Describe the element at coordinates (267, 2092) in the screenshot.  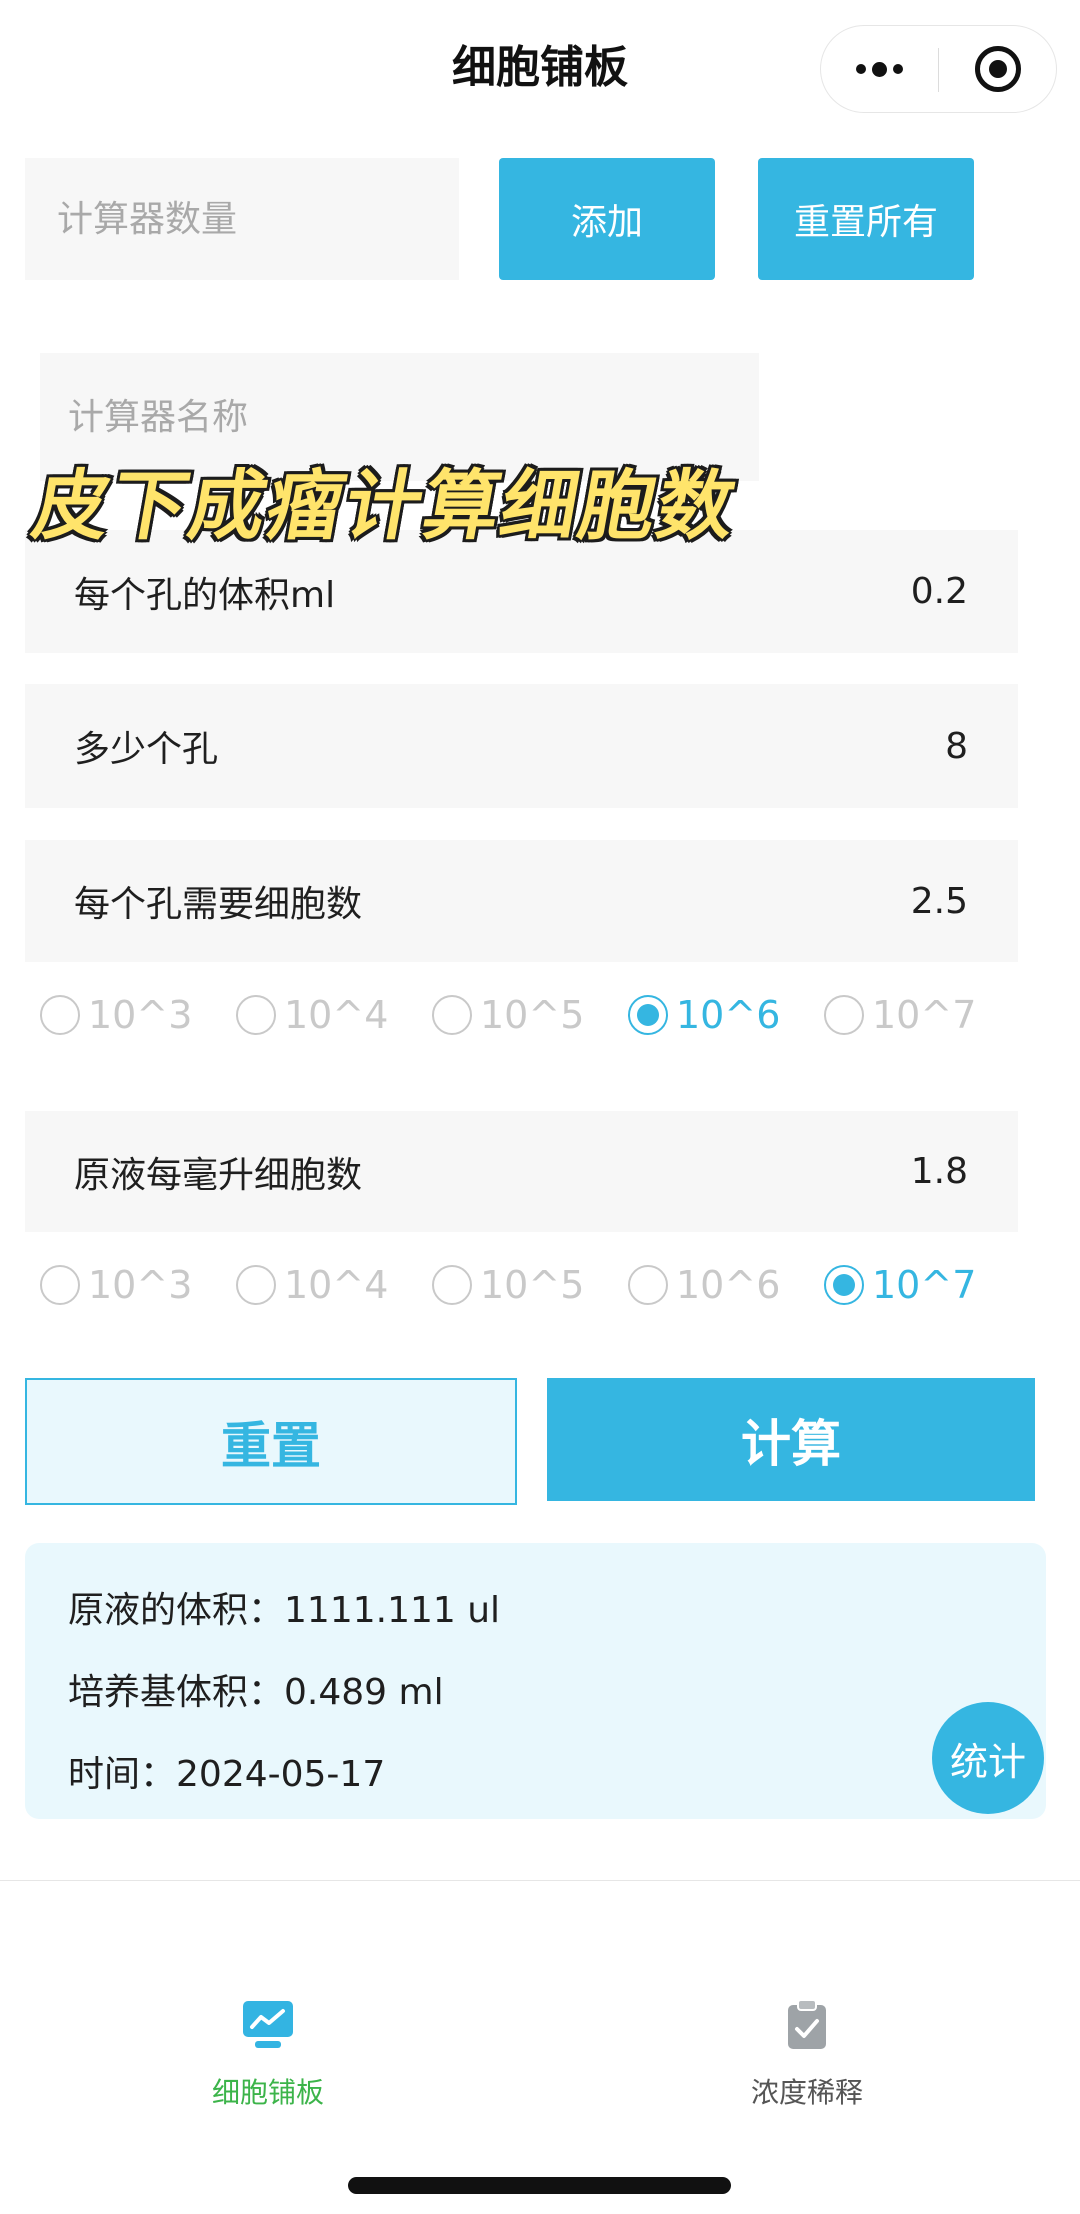
I see `tab-label: 细胞铺板` at that location.